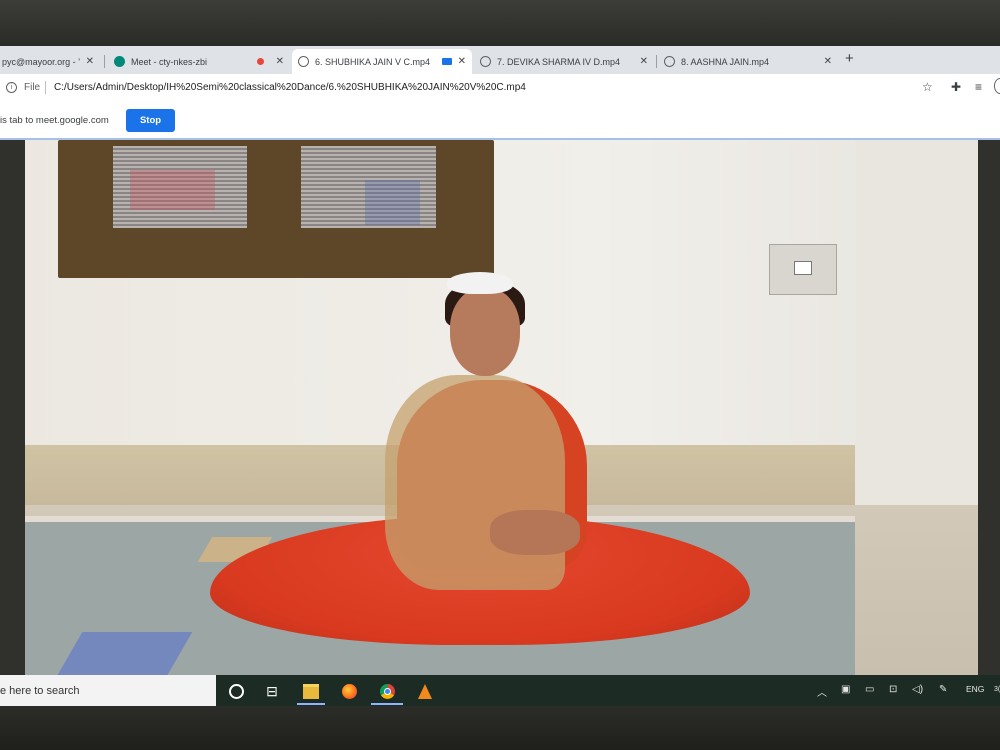 The width and height of the screenshot is (1000, 750). Describe the element at coordinates (845, 689) in the screenshot. I see `meet-tray-icon: ▣` at that location.